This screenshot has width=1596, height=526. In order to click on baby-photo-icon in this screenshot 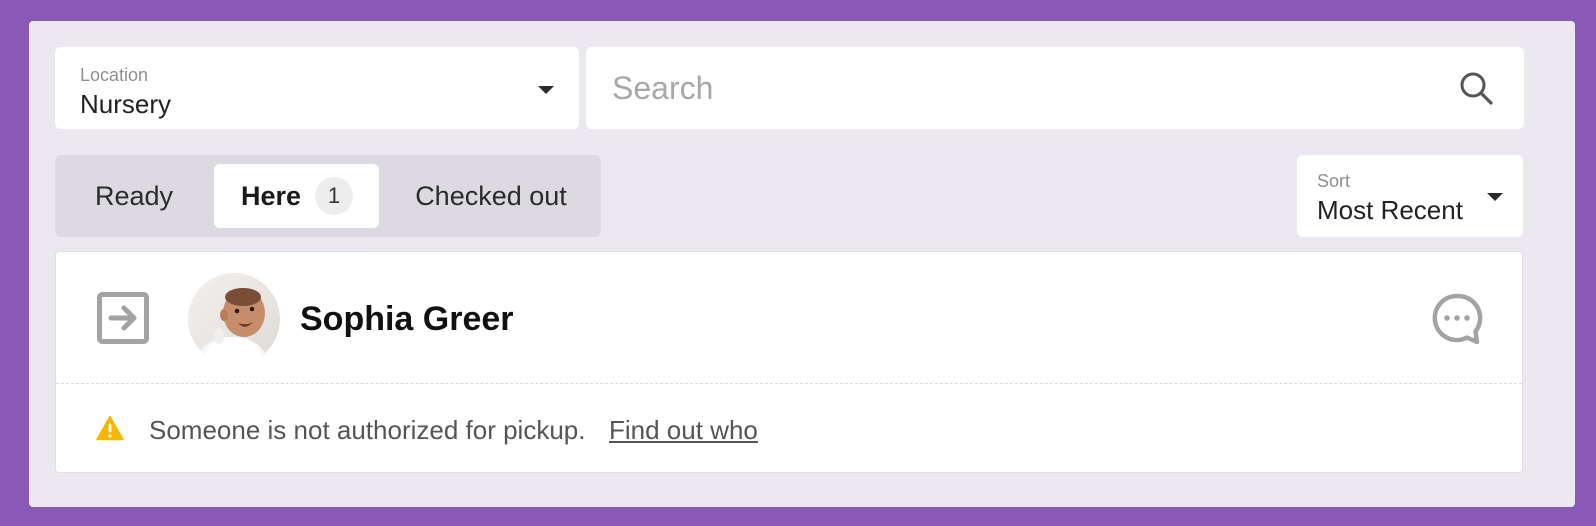, I will do `click(234, 319)`.